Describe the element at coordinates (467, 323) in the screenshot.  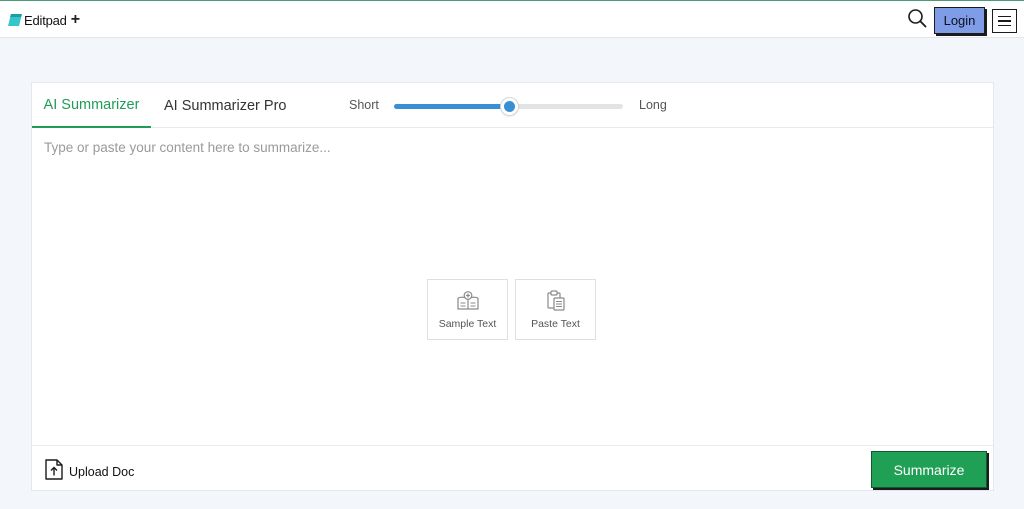
I see `sample-text-label: Sample Text` at that location.